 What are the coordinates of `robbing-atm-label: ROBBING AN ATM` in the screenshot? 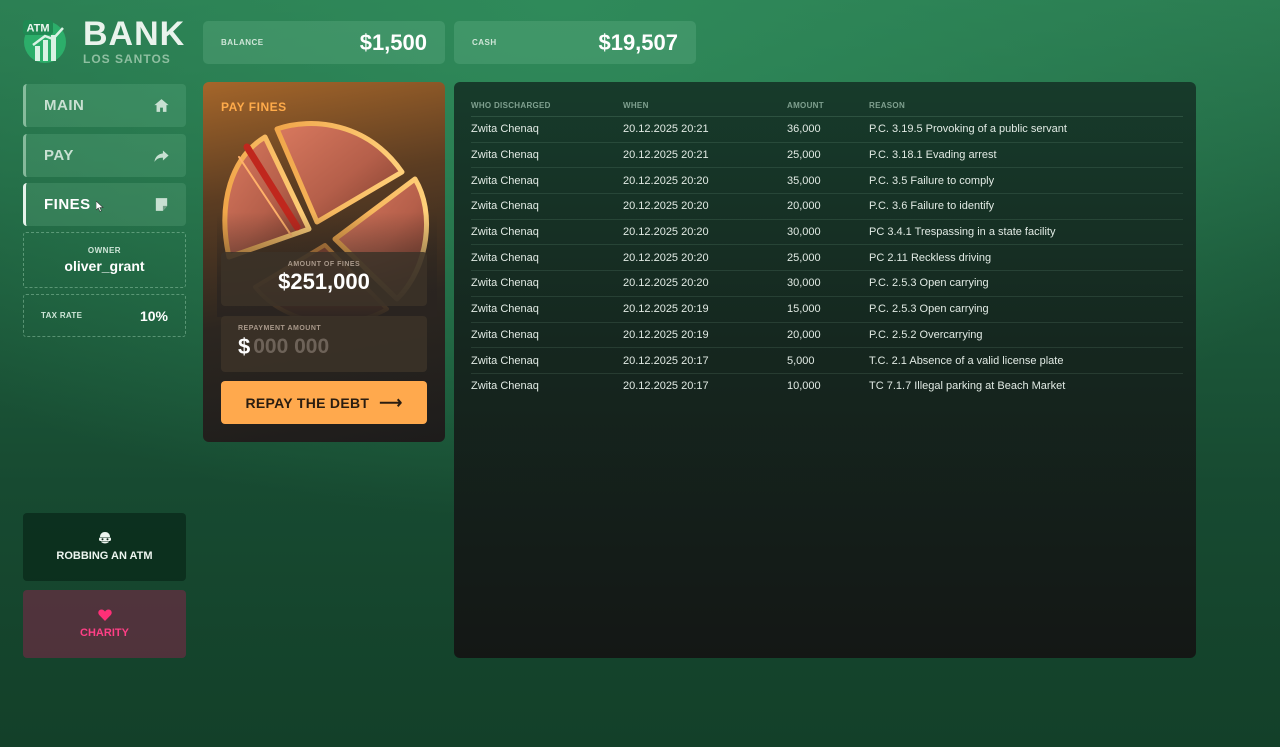 It's located at (104, 556).